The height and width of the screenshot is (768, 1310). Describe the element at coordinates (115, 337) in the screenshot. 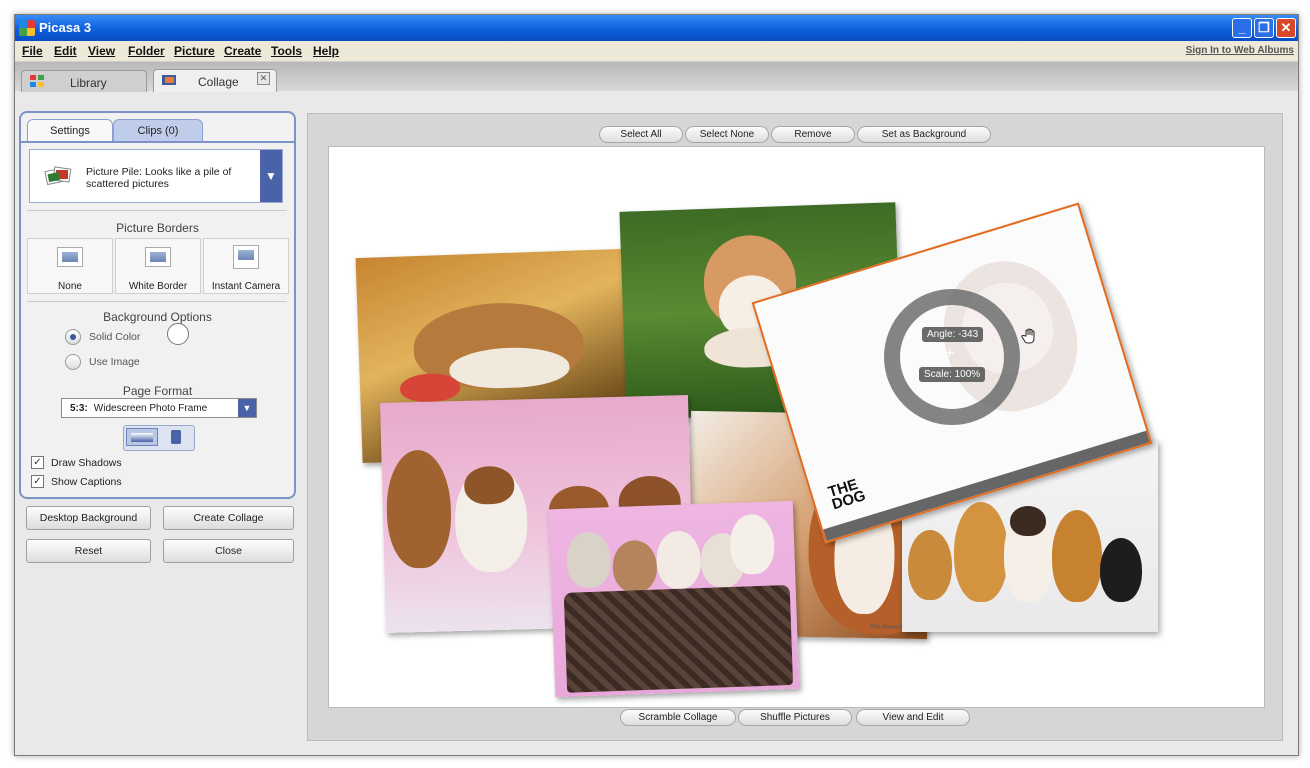

I see `solid-color-label: Solid Color` at that location.